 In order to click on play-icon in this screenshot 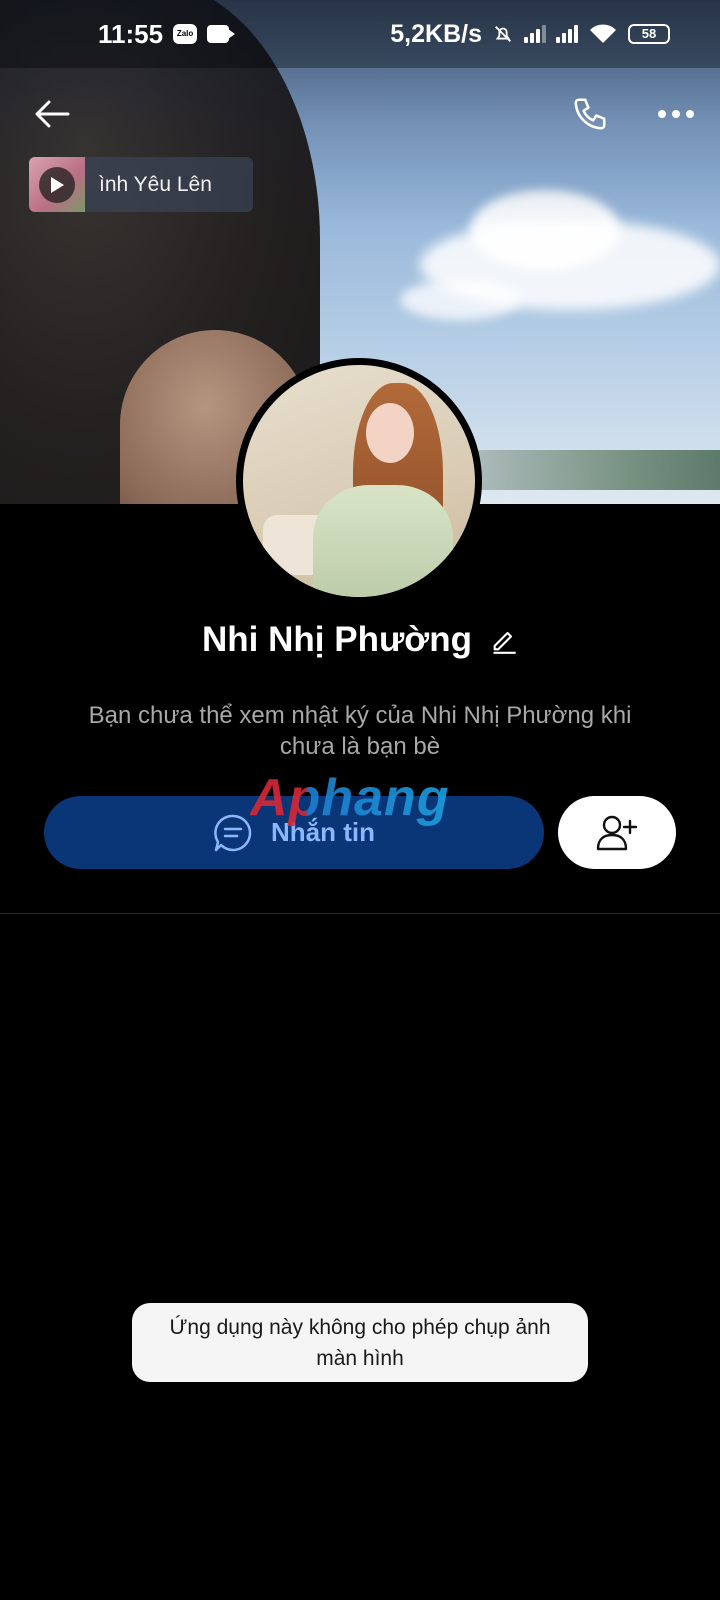, I will do `click(57, 184)`.